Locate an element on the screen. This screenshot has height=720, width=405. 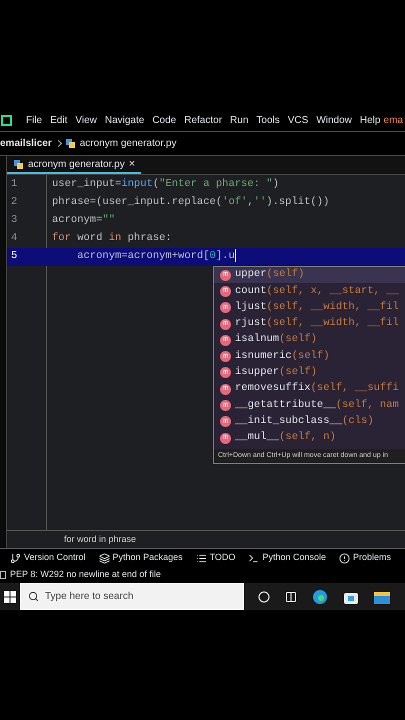
line-number: 3 is located at coordinates (14, 220).